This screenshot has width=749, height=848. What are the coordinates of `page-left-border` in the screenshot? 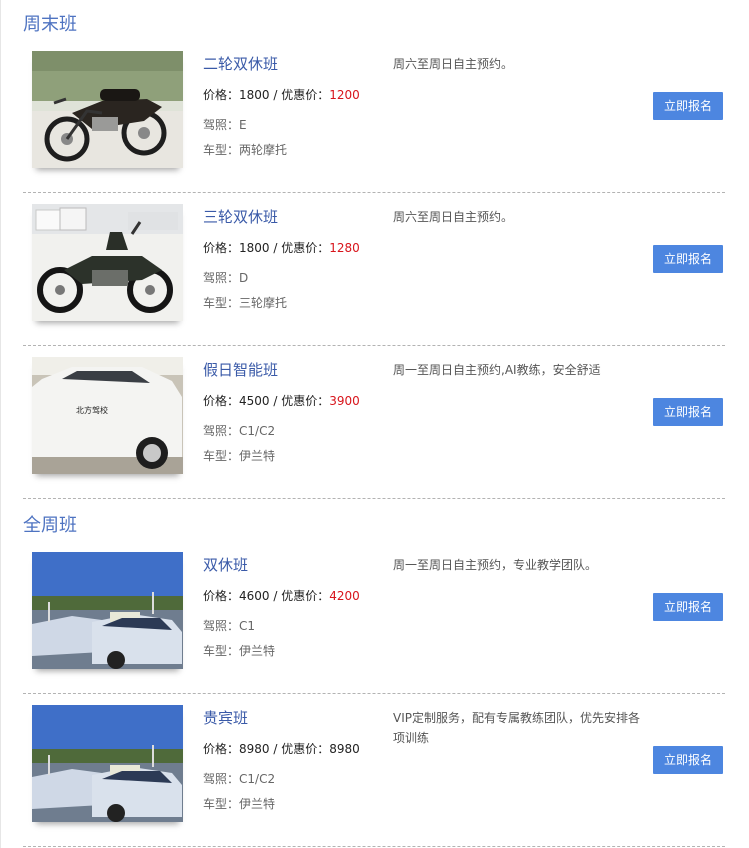 It's located at (0, 424).